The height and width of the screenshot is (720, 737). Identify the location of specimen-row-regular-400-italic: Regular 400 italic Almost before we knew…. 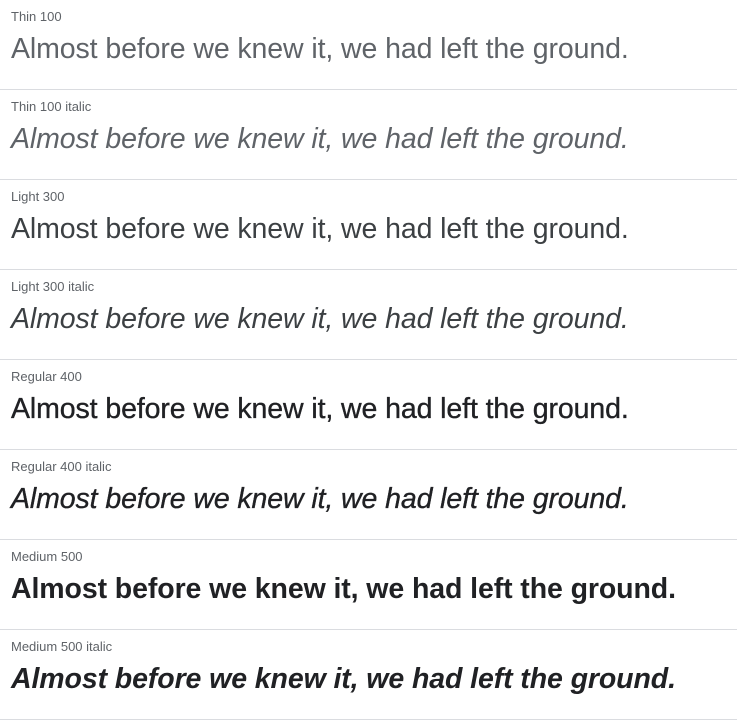
(368, 495).